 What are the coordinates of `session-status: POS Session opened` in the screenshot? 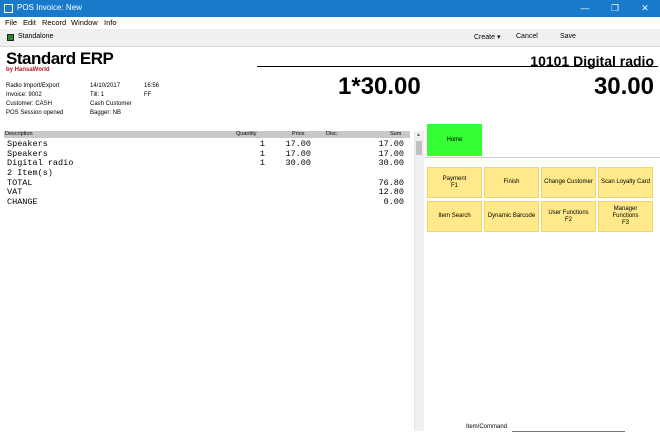 It's located at (35, 113).